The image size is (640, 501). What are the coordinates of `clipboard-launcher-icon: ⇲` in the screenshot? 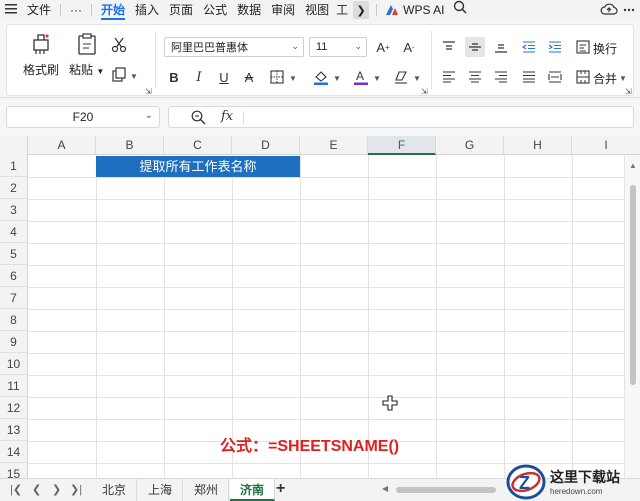 It's located at (148, 91).